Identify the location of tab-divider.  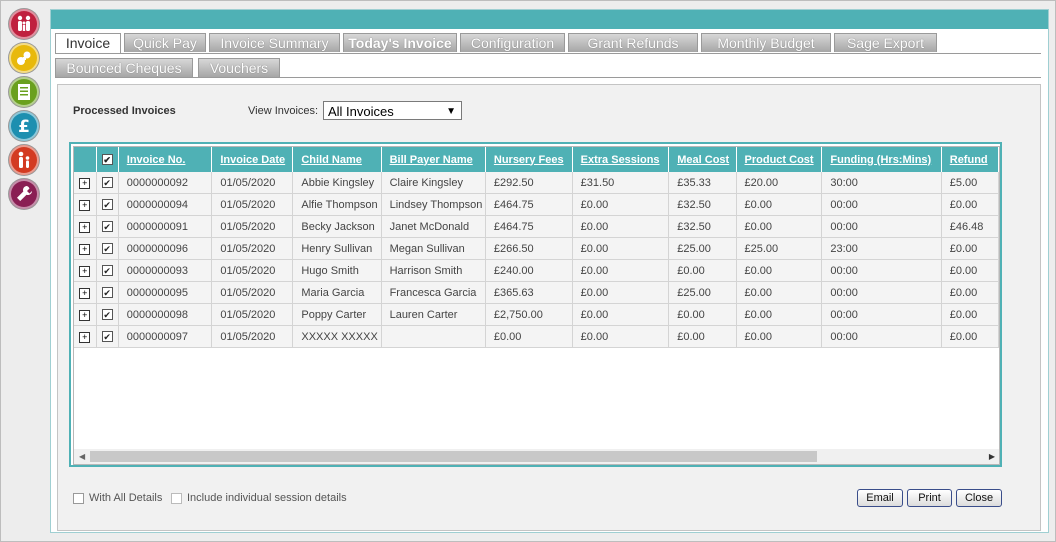
(548, 77).